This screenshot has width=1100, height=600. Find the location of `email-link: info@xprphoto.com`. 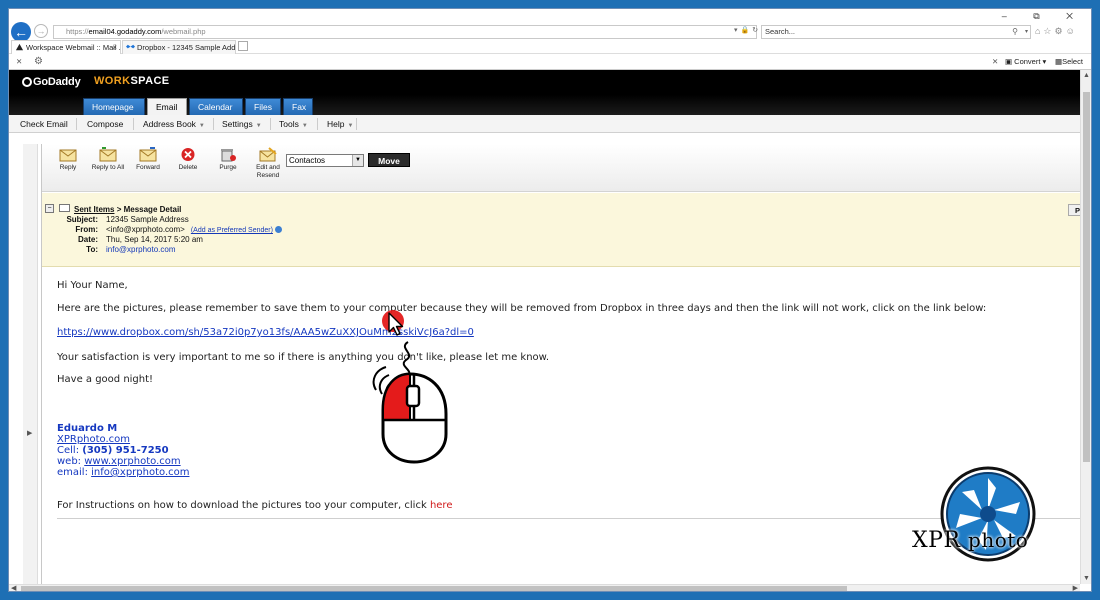

email-link: info@xprphoto.com is located at coordinates (140, 472).